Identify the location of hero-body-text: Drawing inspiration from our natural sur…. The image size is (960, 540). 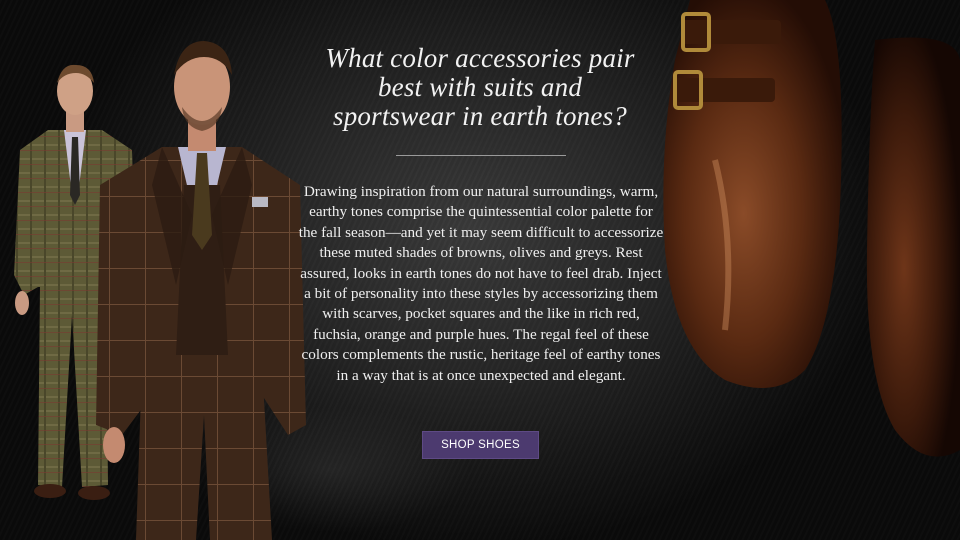
(481, 283).